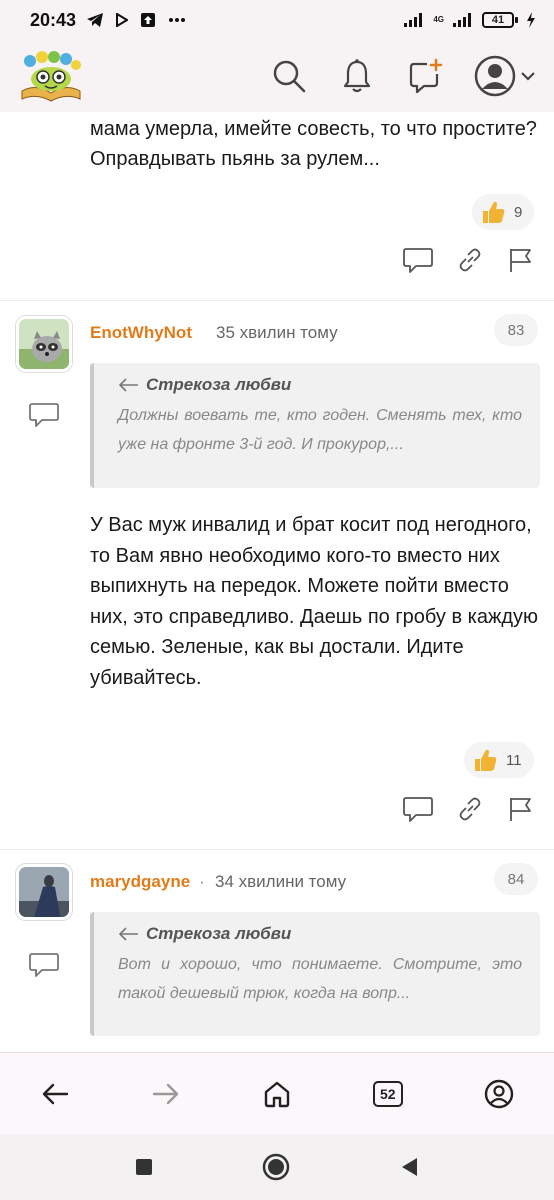 Image resolution: width=554 pixels, height=1200 pixels. I want to click on comment-number: 84, so click(516, 879).